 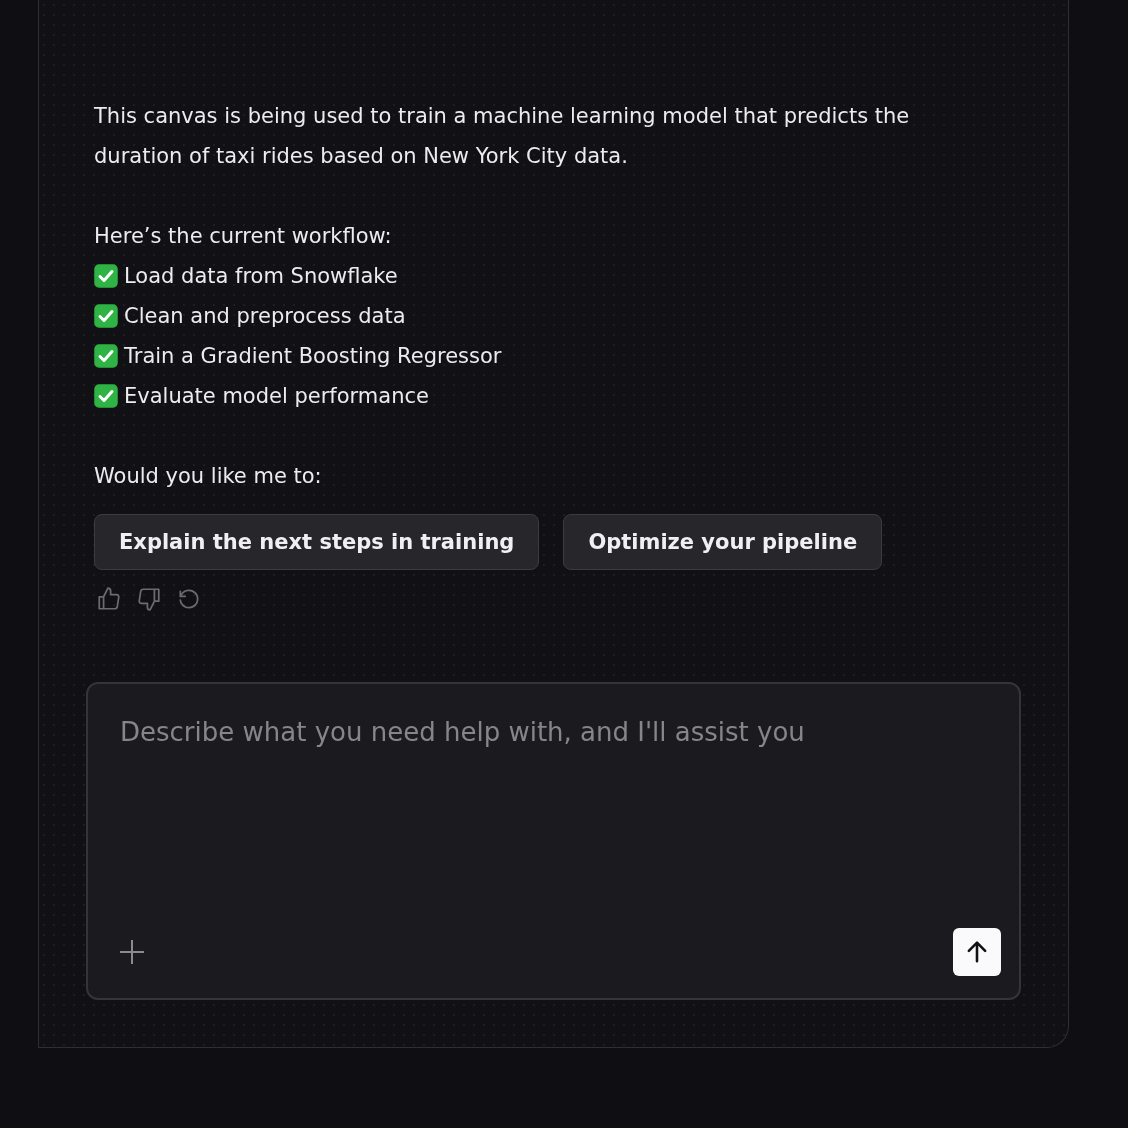 I want to click on workflow-step: Evaluate model performance, so click(x=276, y=396).